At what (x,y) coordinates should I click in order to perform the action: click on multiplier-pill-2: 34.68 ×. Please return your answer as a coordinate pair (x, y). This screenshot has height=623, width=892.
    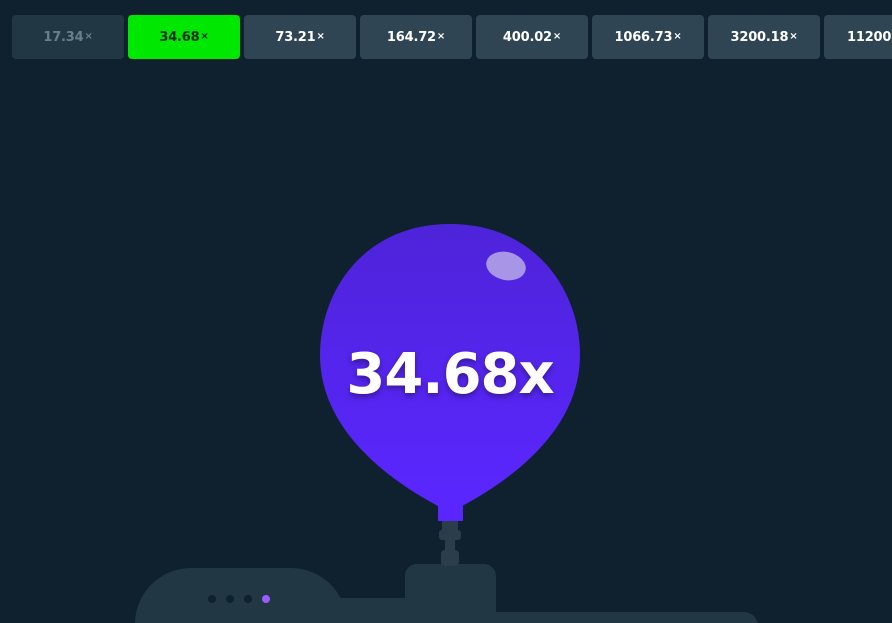
    Looking at the image, I should click on (184, 37).